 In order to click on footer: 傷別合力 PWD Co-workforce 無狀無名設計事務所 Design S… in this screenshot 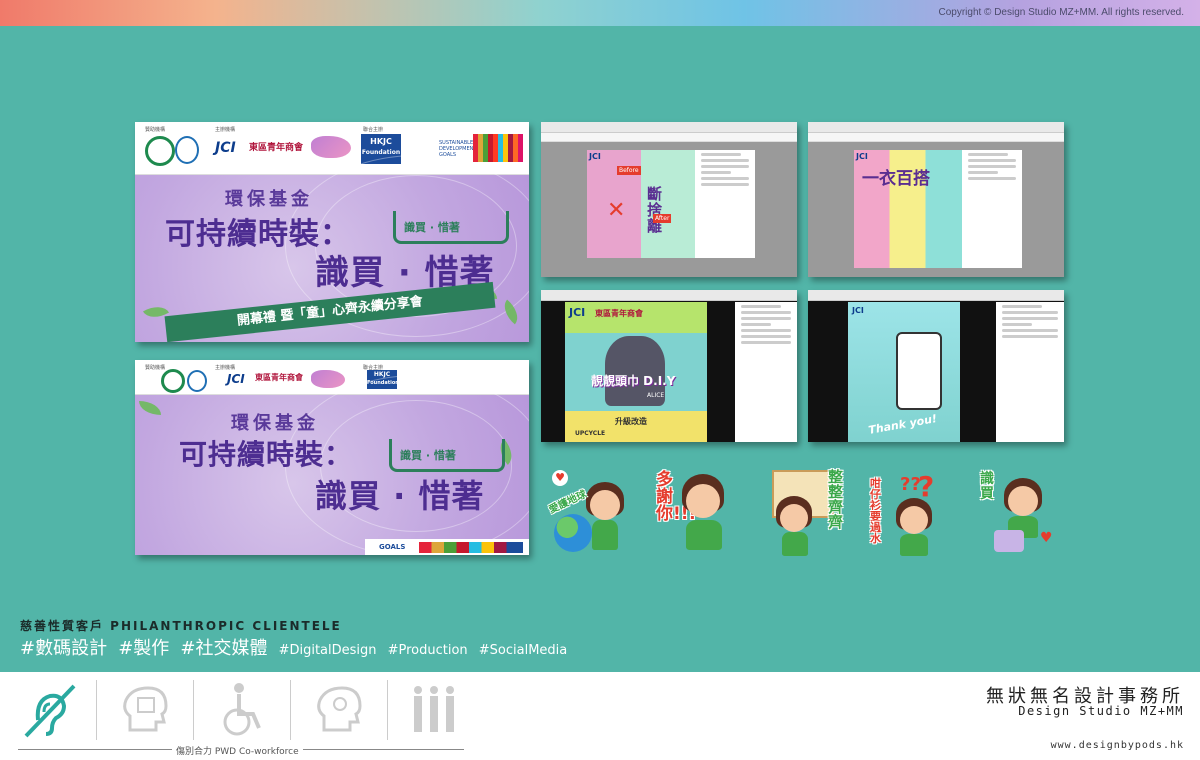, I will do `click(600, 716)`.